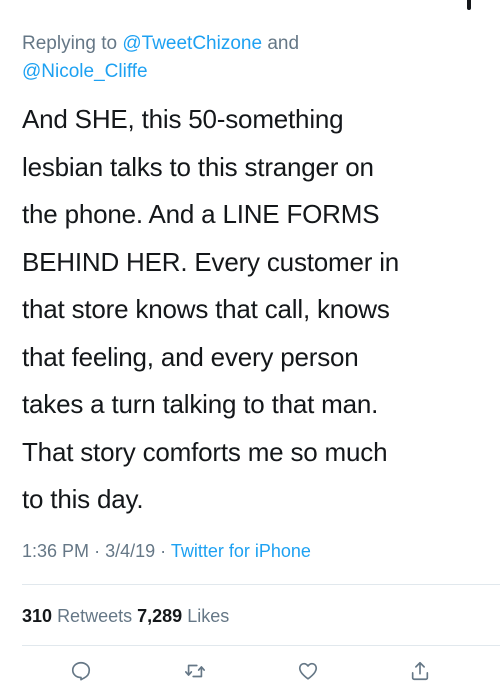  What do you see at coordinates (241, 551) in the screenshot?
I see `tweet-source-link: Twitter for iPhone` at bounding box center [241, 551].